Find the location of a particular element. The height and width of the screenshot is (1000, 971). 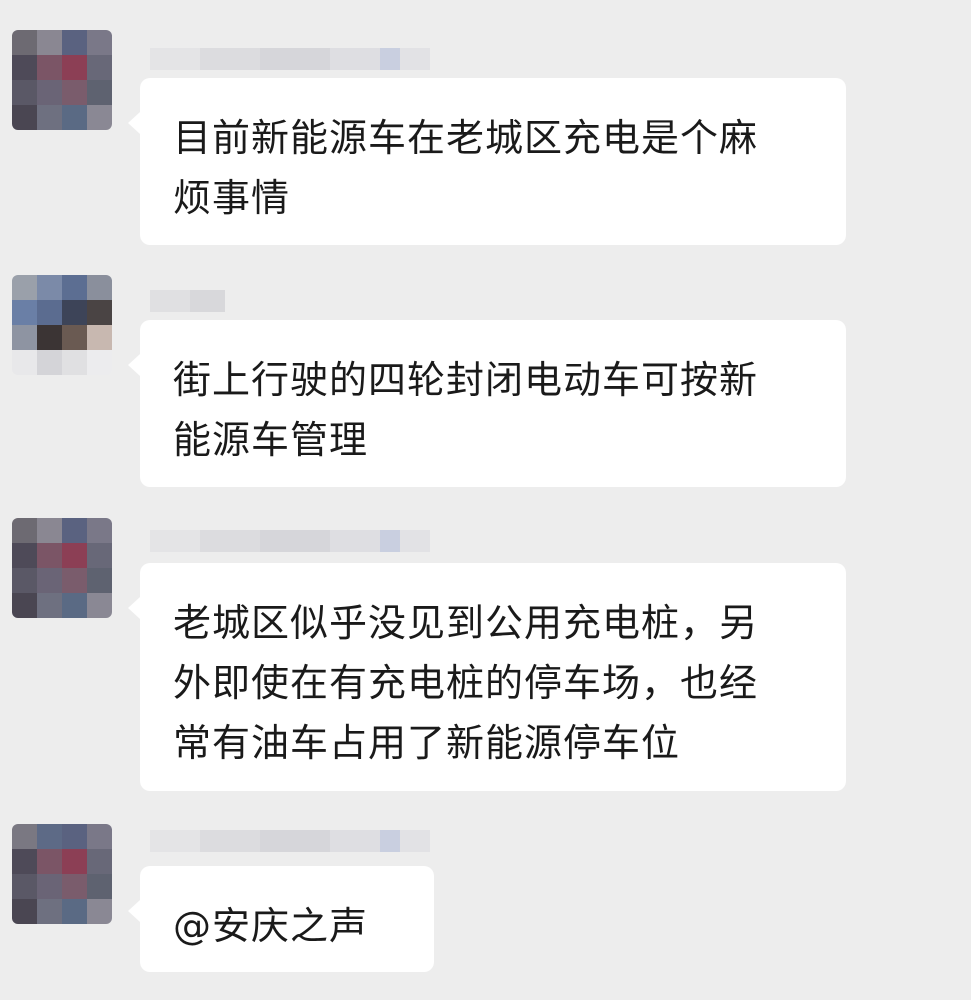

message-bubble: 街上行驶的四轮封闭电动车可按新 能源车管理 is located at coordinates (487, 403).